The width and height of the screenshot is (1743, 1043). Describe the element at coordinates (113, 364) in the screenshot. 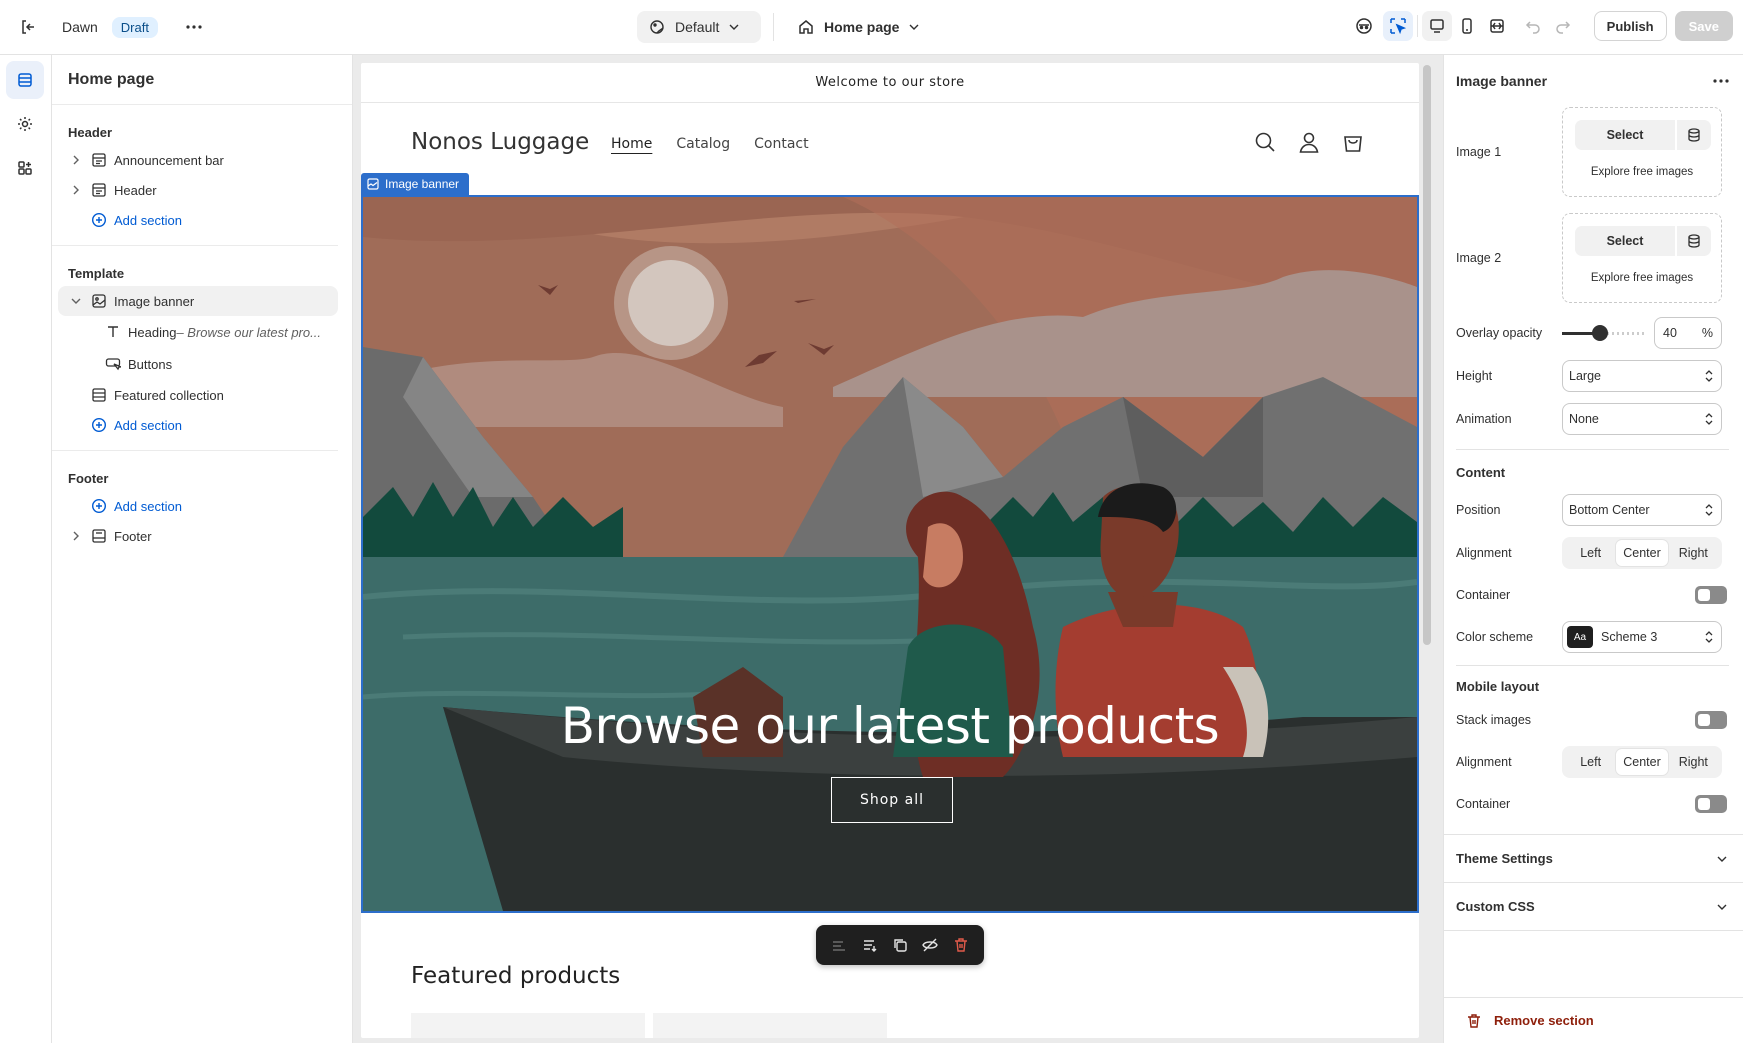

I see `button-icon` at that location.